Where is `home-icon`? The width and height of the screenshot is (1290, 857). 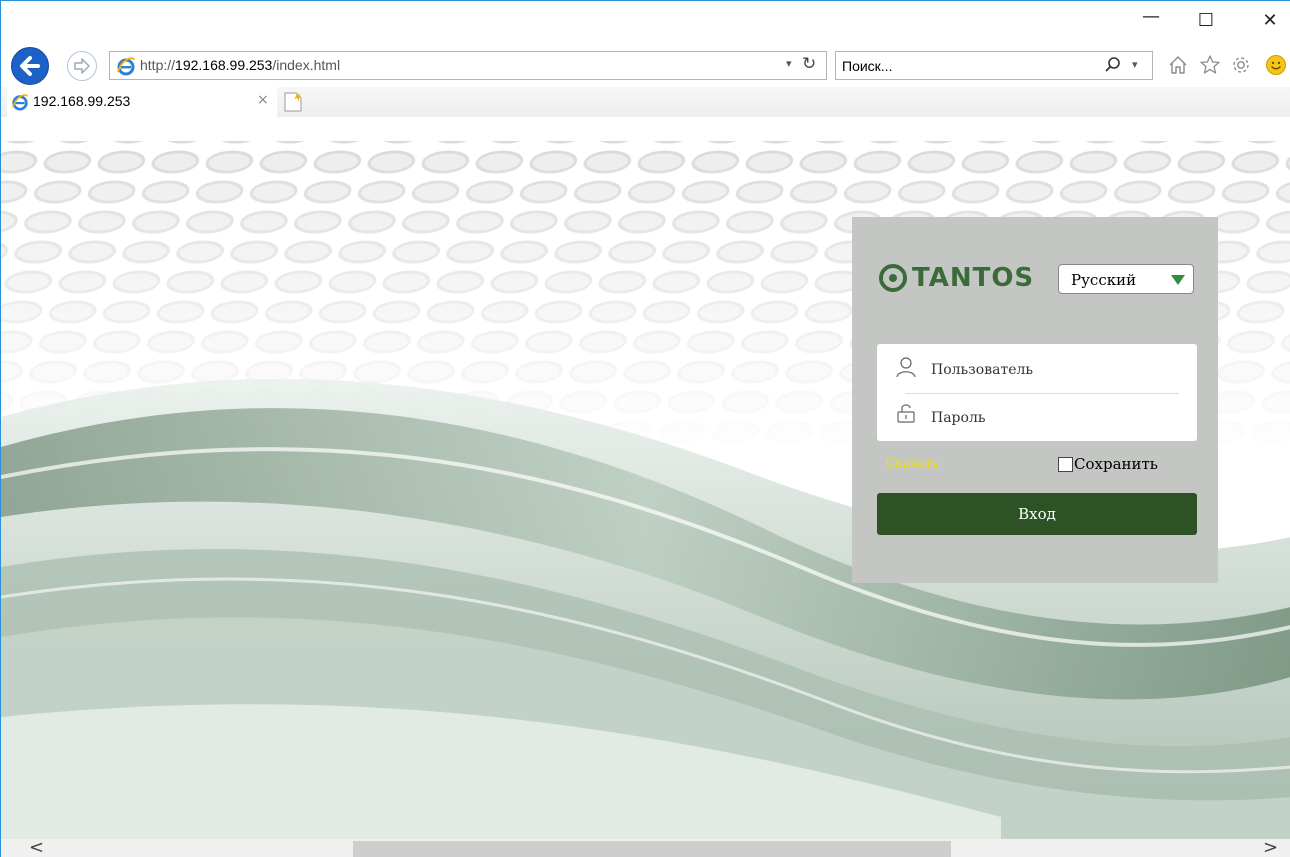
home-icon is located at coordinates (1178, 65).